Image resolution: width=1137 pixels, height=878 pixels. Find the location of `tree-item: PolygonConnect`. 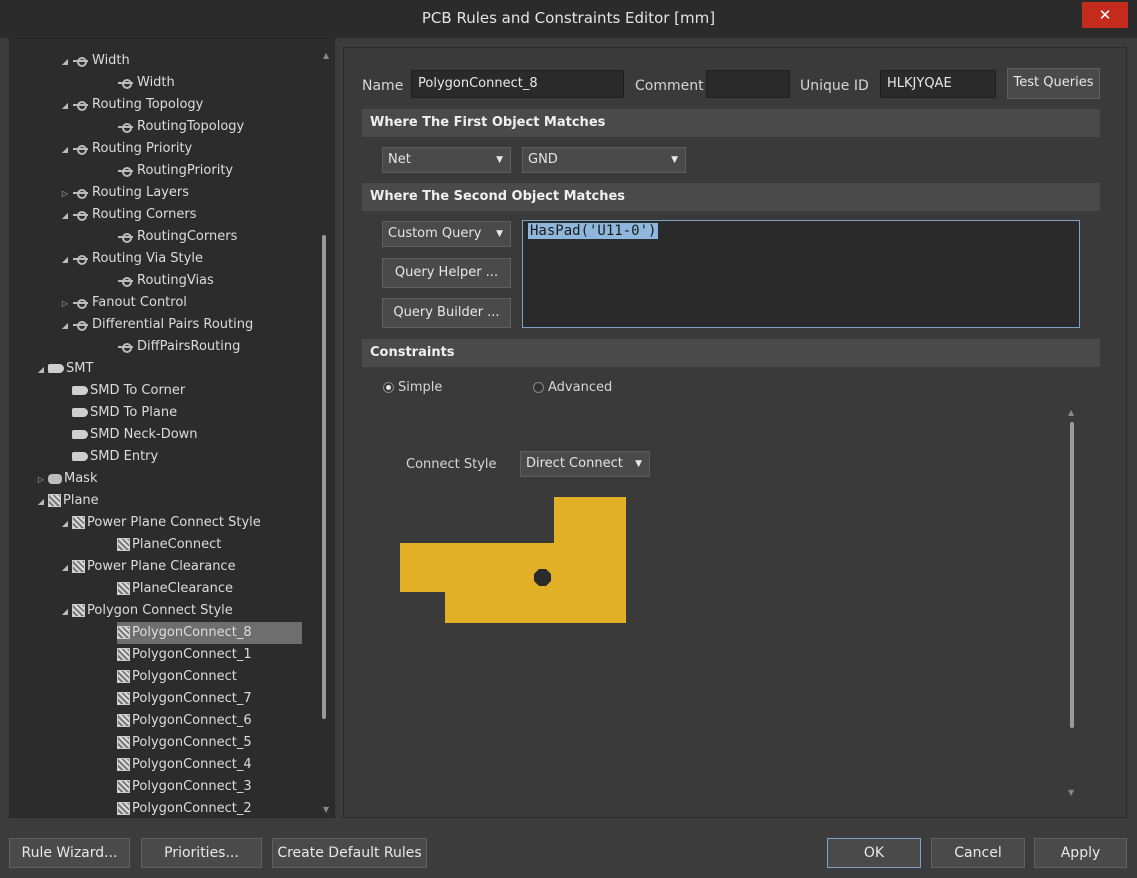

tree-item: PolygonConnect is located at coordinates (166, 677).